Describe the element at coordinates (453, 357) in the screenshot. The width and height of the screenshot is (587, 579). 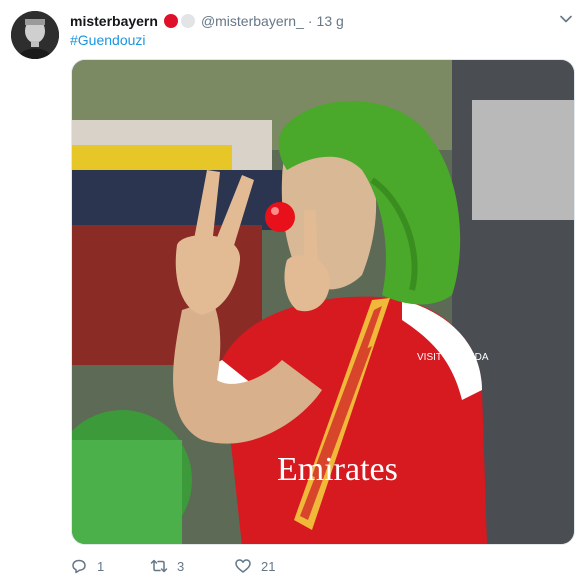
I see `sleeve-sponsor-text: VISIT RWANDA` at that location.